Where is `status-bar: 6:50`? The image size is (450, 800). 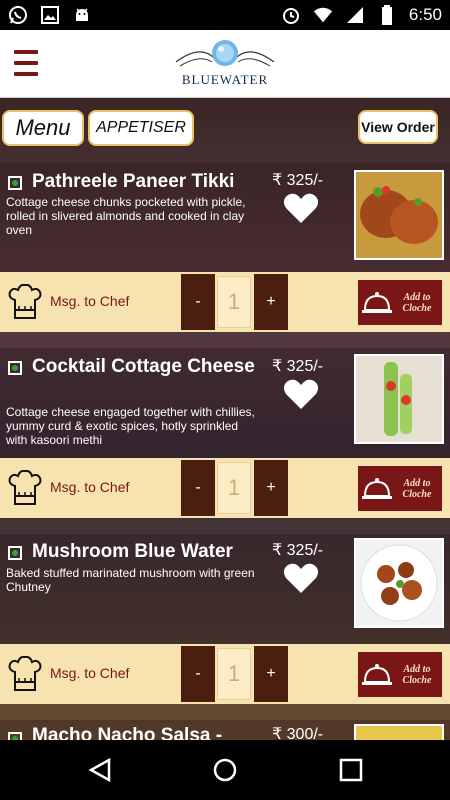 status-bar: 6:50 is located at coordinates (225, 15).